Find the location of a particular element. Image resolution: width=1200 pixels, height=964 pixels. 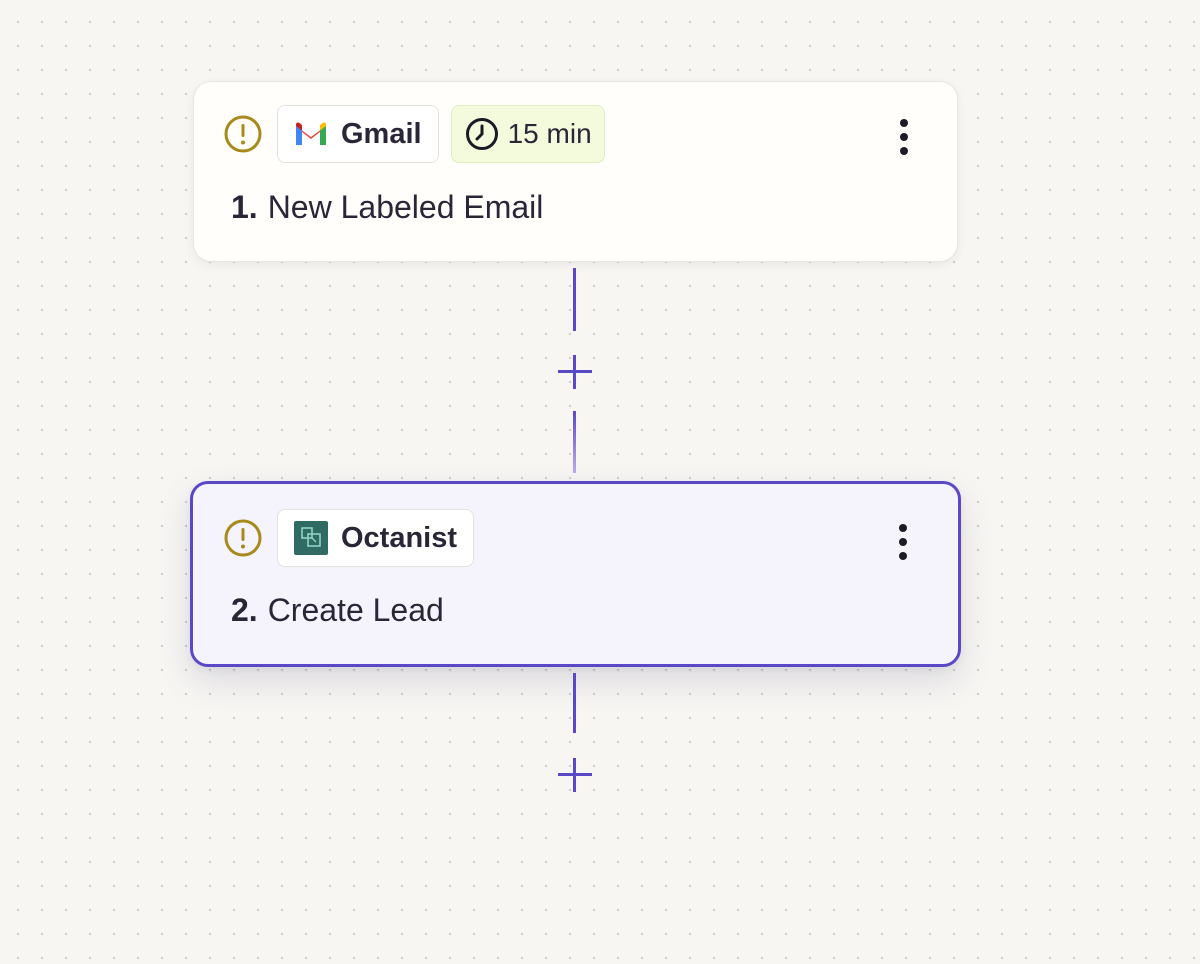

step-title: 1. New Labeled Email is located at coordinates (387, 207).